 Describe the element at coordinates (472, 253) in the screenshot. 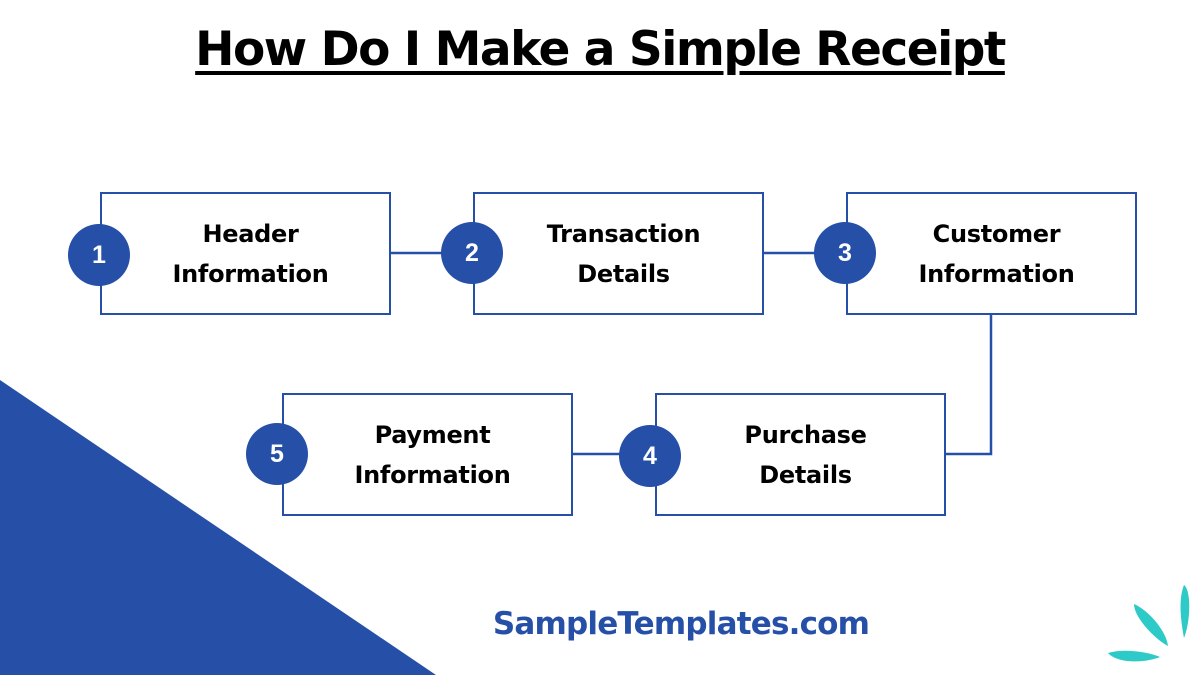

I see `step-number-2: 2` at that location.